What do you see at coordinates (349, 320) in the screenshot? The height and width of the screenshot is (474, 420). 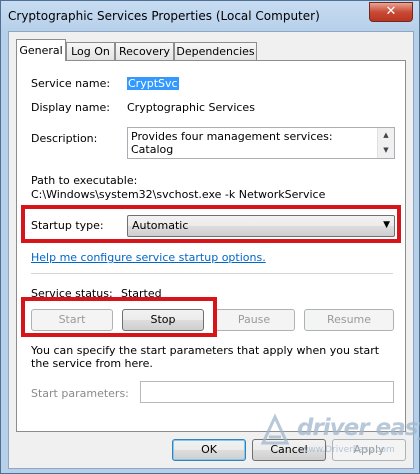 I see `resume-button: Resume` at bounding box center [349, 320].